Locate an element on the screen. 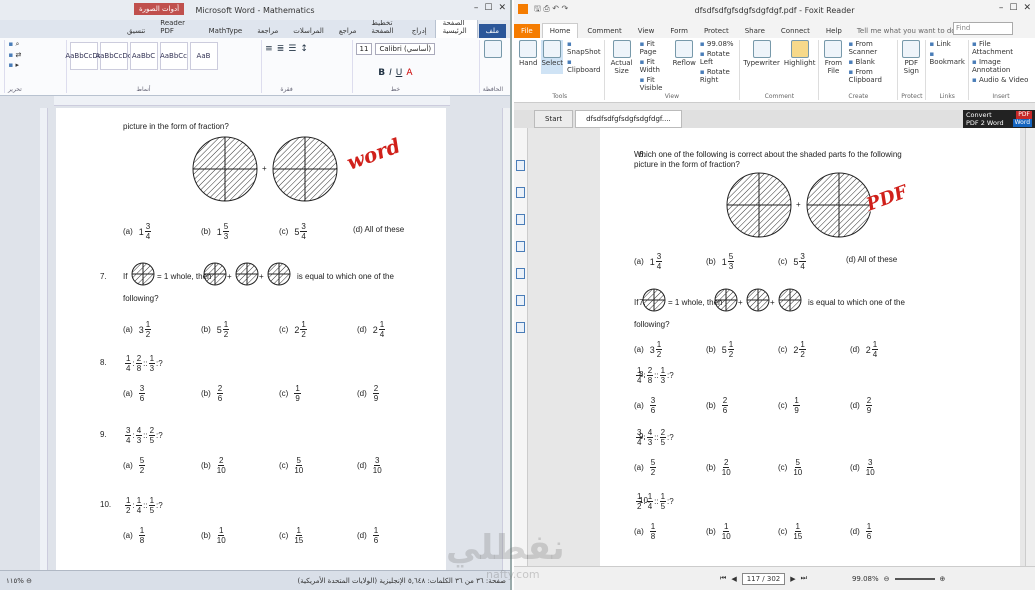 The height and width of the screenshot is (590, 1035). italic-icon: I is located at coordinates (390, 73).